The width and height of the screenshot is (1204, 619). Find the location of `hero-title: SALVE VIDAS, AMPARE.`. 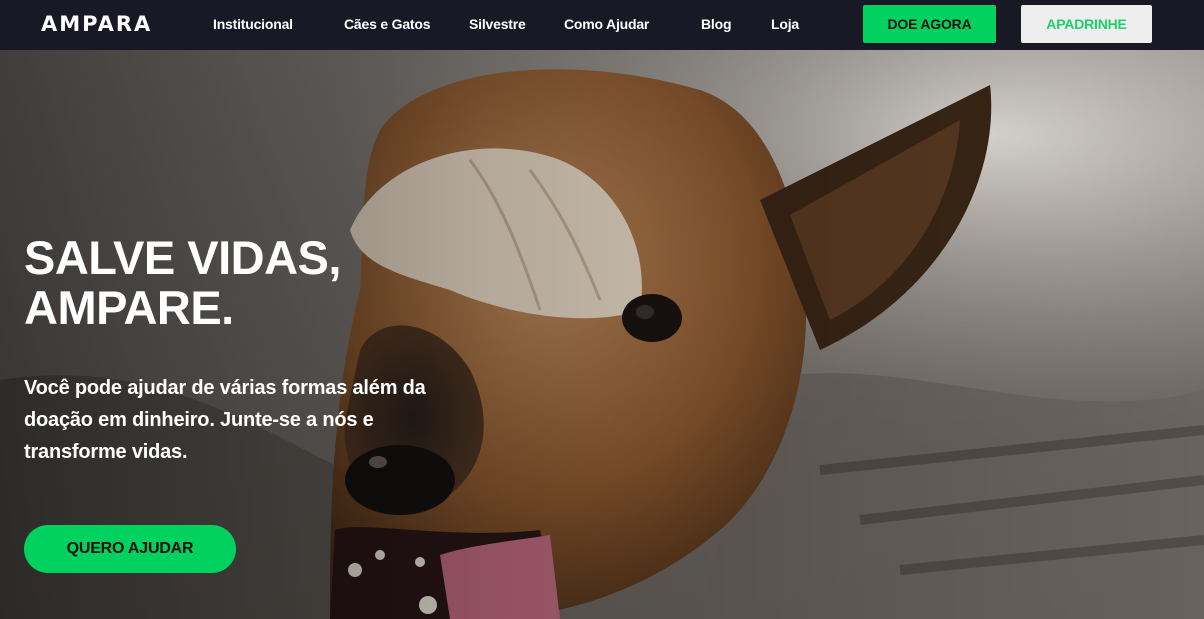

hero-title: SALVE VIDAS, AMPARE. is located at coordinates (234, 283).